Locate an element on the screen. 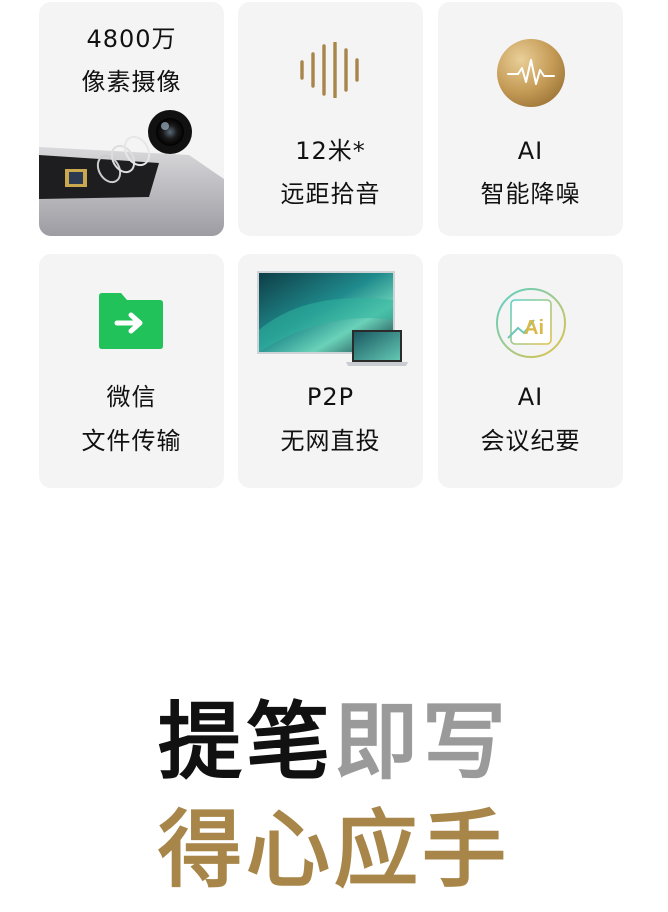  feature-card-far-field-pickup: 12米* 远距拾音 is located at coordinates (330, 119).